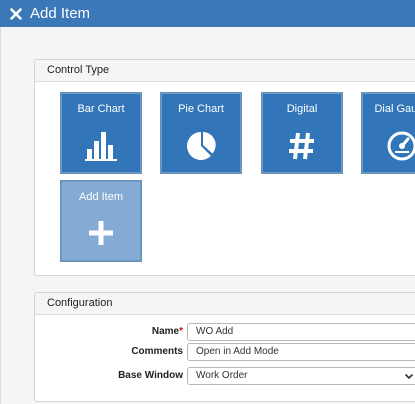  What do you see at coordinates (301, 376) in the screenshot?
I see `base-window-select: Work Order` at bounding box center [301, 376].